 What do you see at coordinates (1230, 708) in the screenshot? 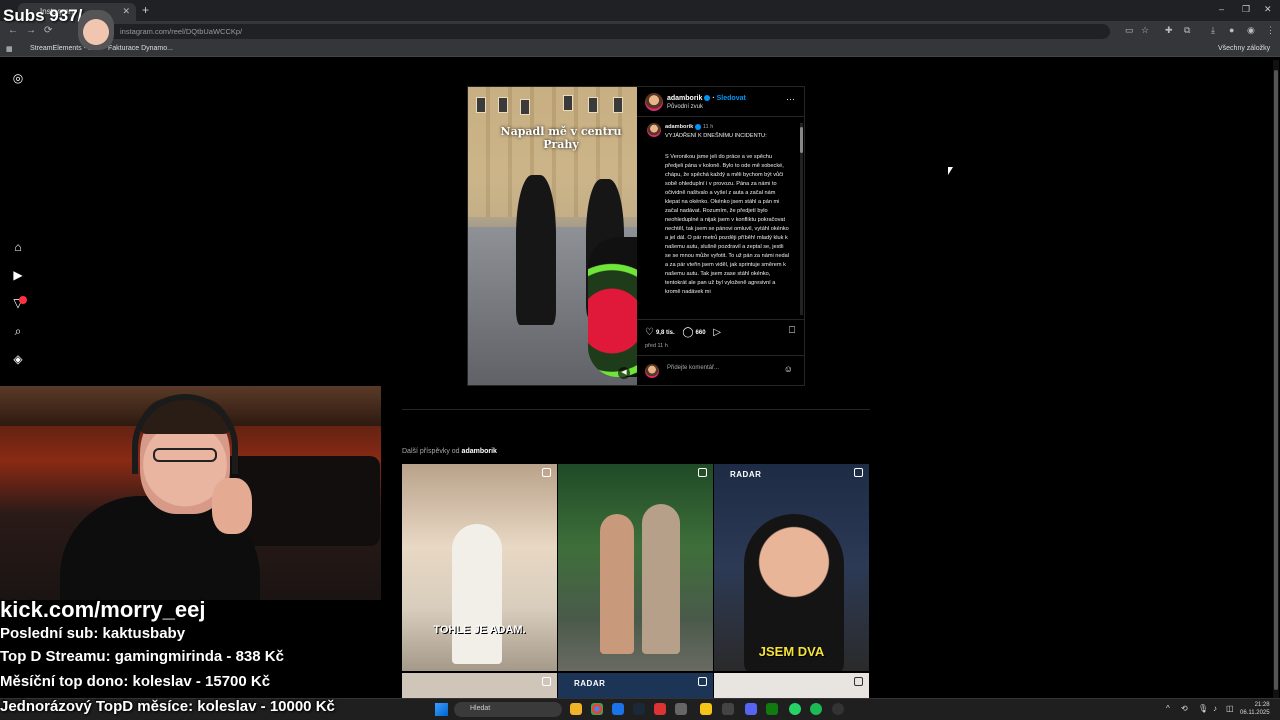
I see `network-icon: ◫` at bounding box center [1230, 708].